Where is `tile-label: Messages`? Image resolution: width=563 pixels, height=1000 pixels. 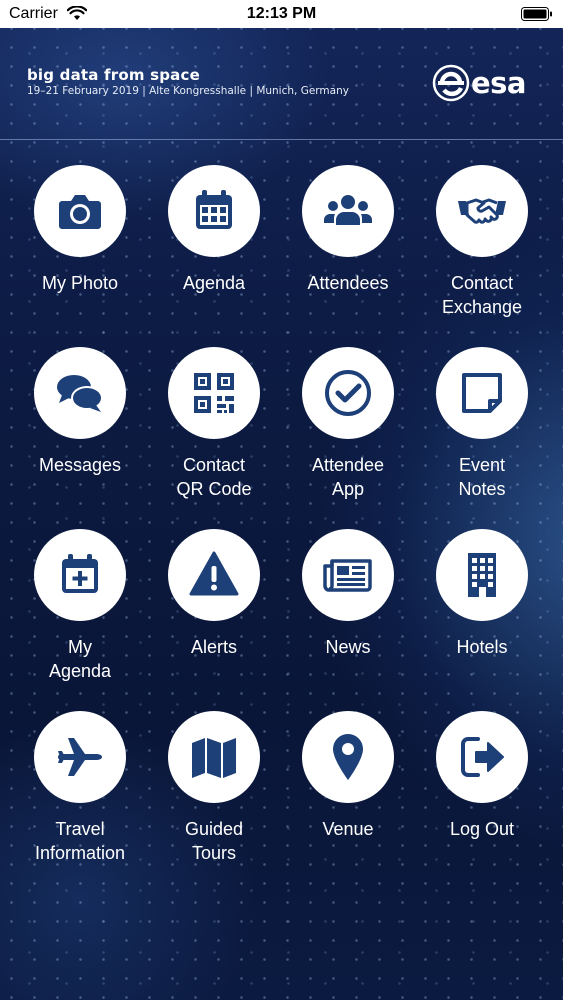 tile-label: Messages is located at coordinates (80, 465).